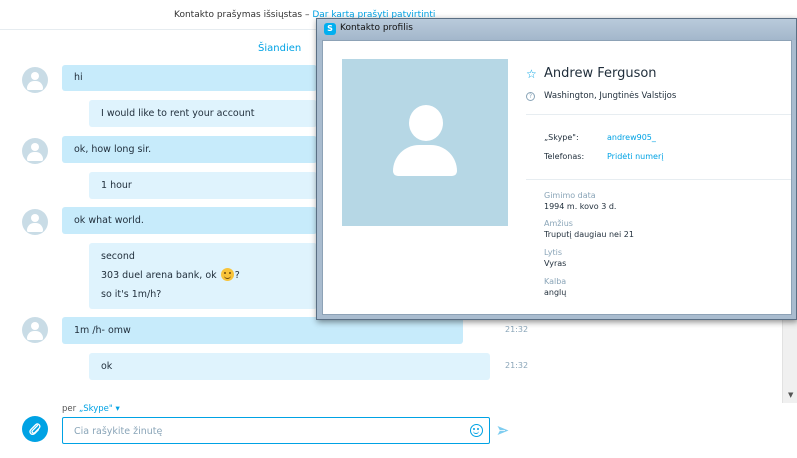 Image resolution: width=797 pixels, height=458 pixels. I want to click on message-bubble-incoming: hi, so click(189, 78).